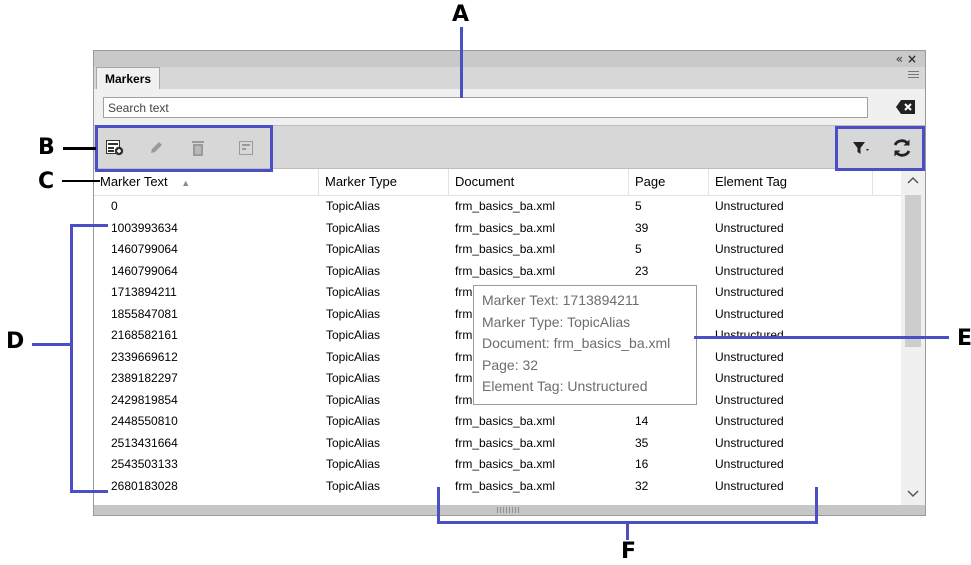 The width and height of the screenshot is (971, 565). I want to click on cell-marker-text: 1855847081, so click(144, 313).